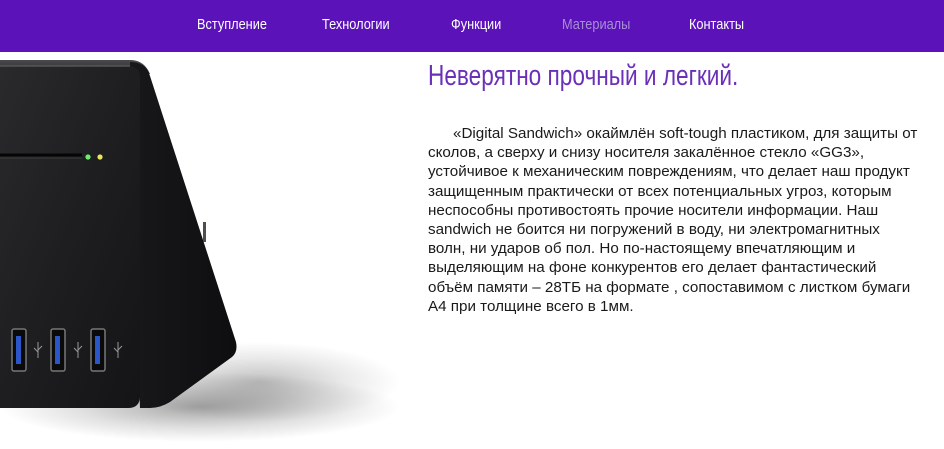  What do you see at coordinates (476, 24) in the screenshot?
I see `nav-item-functions: Функции` at bounding box center [476, 24].